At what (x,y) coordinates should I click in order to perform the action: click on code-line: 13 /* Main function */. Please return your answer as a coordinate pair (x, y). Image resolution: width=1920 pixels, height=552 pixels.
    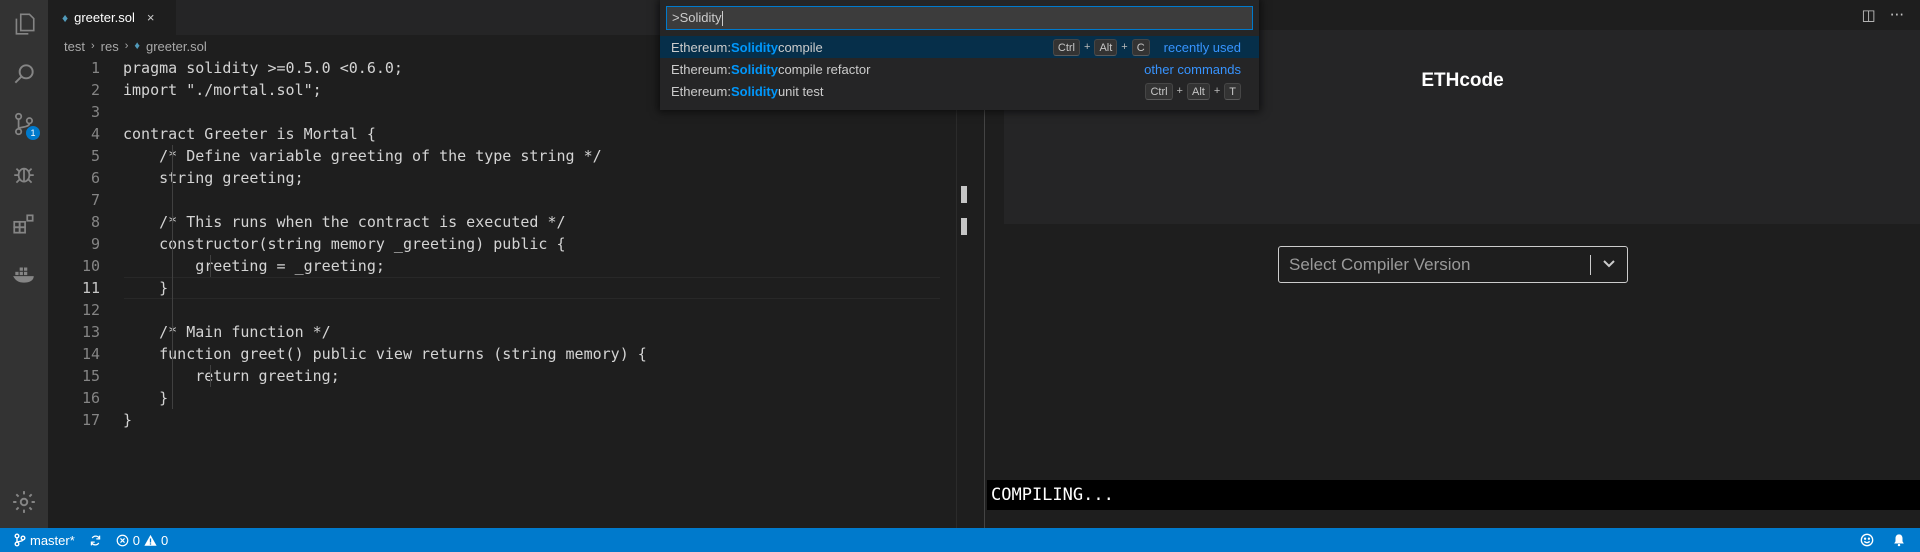
    Looking at the image, I should click on (509, 332).